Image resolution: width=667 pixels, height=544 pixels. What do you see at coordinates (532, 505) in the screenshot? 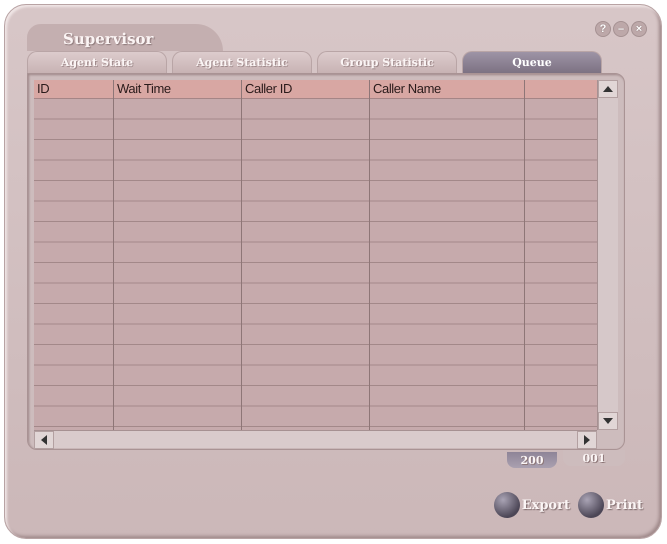
I see `action-button: Export` at bounding box center [532, 505].